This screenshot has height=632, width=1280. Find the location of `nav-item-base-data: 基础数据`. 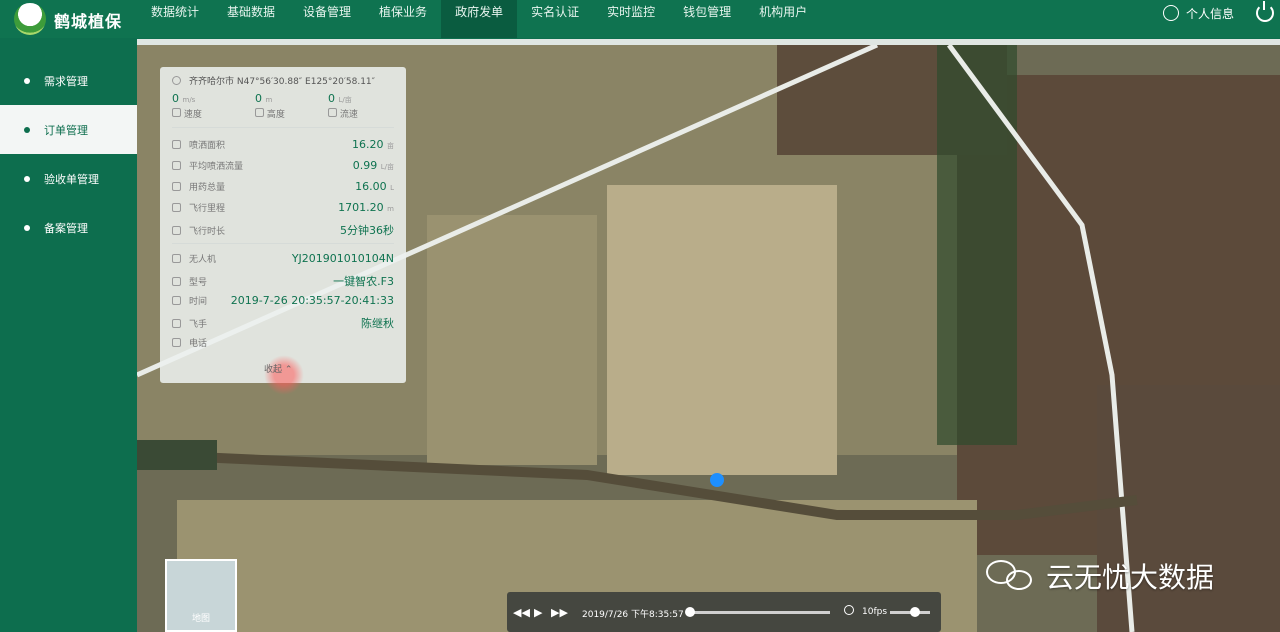

nav-item-base-data: 基础数据 is located at coordinates (251, 19).